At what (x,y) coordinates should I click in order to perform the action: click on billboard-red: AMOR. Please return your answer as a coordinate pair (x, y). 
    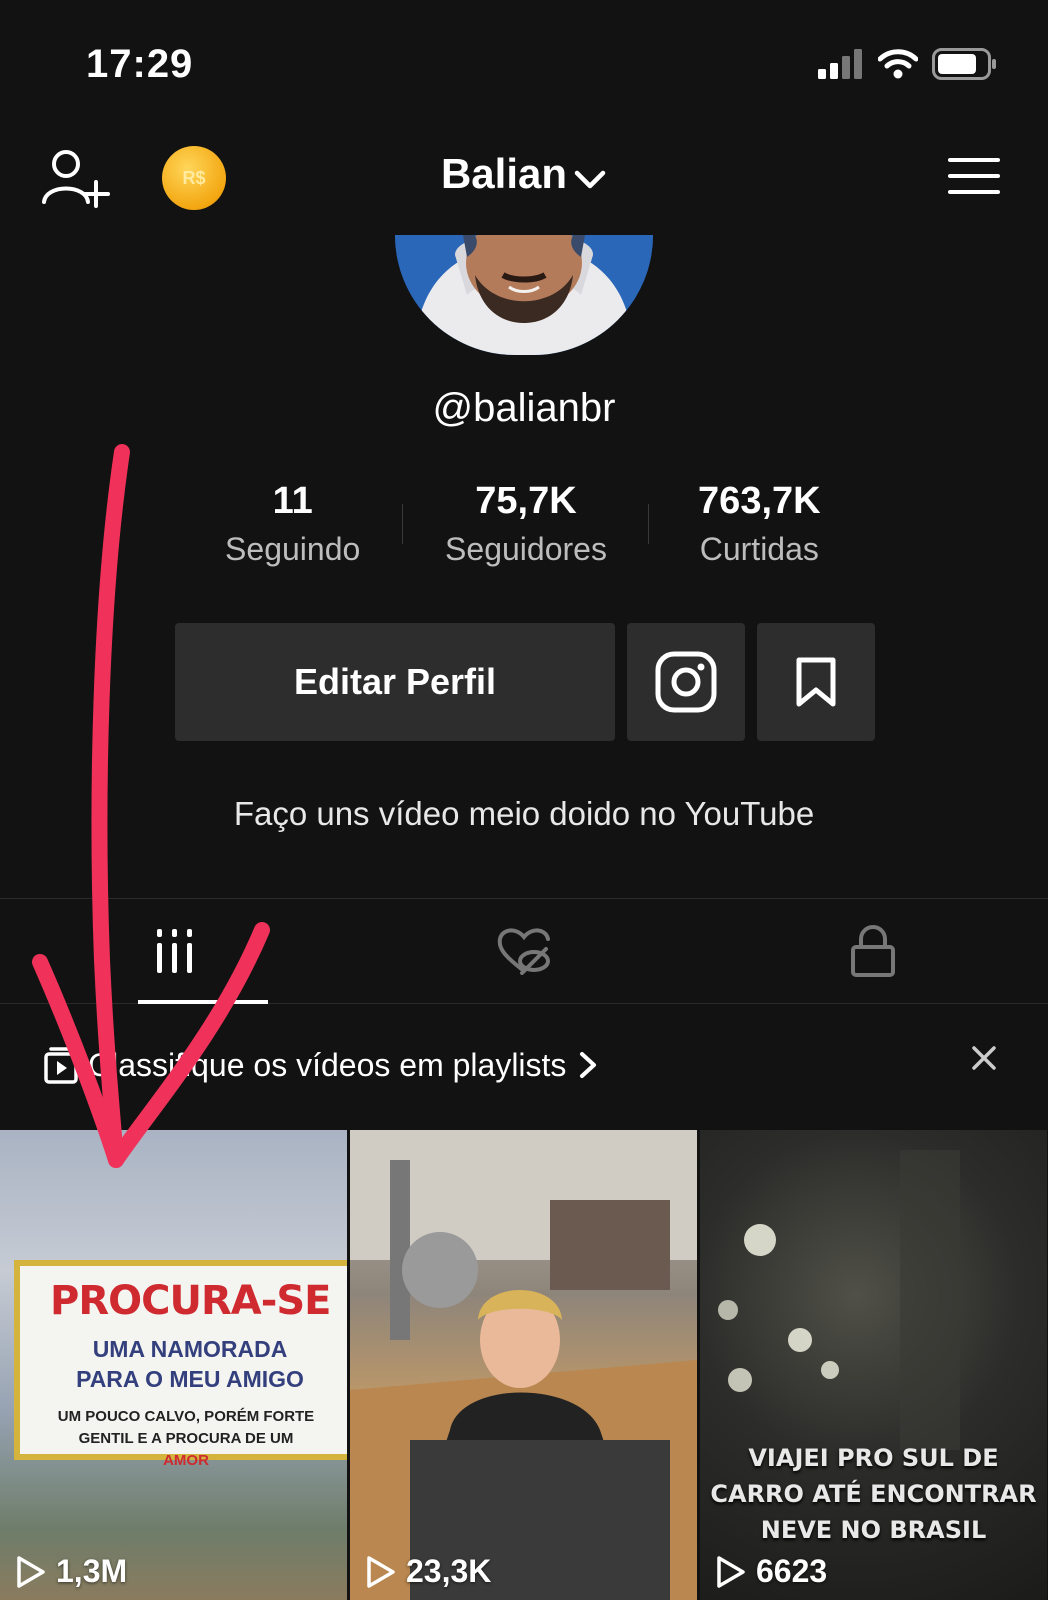
    Looking at the image, I should click on (186, 1460).